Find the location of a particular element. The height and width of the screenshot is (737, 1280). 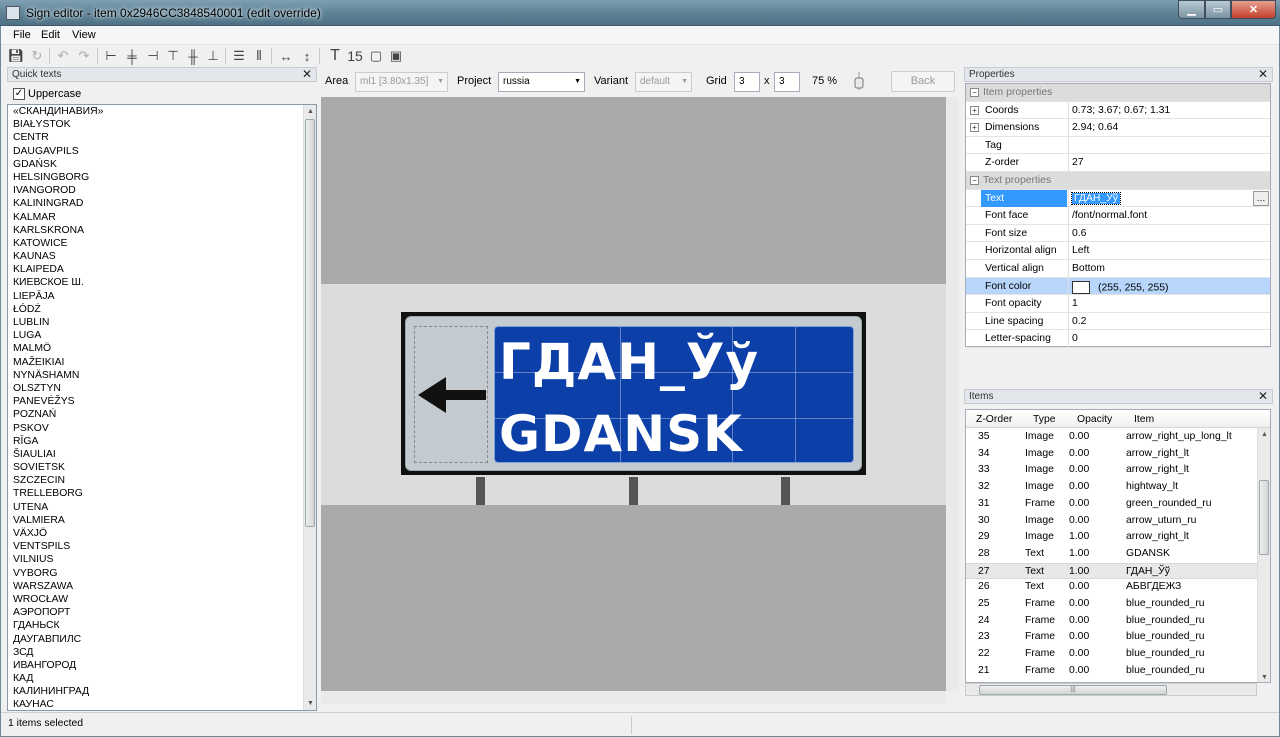

prop-zorder: Z-order 27 is located at coordinates (1118, 163).